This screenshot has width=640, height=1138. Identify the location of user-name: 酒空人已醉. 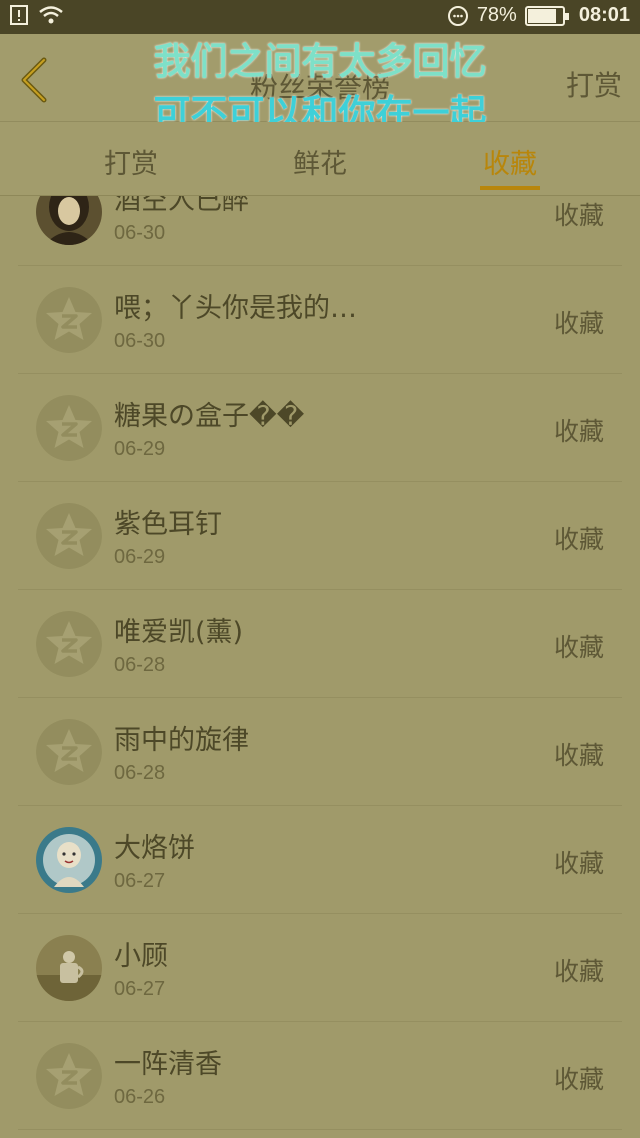
(181, 206).